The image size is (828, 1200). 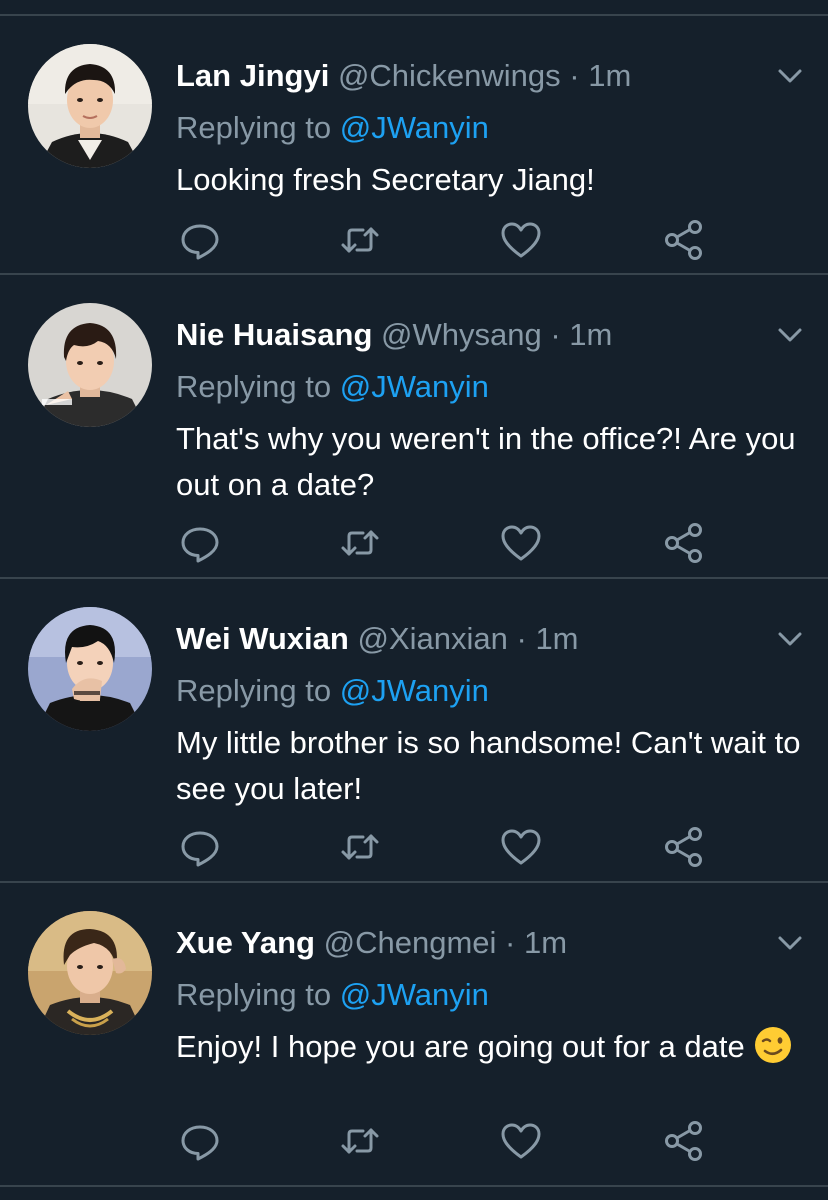 I want to click on tweet-text: Looking fresh Secretary Jiang!, so click(x=491, y=180).